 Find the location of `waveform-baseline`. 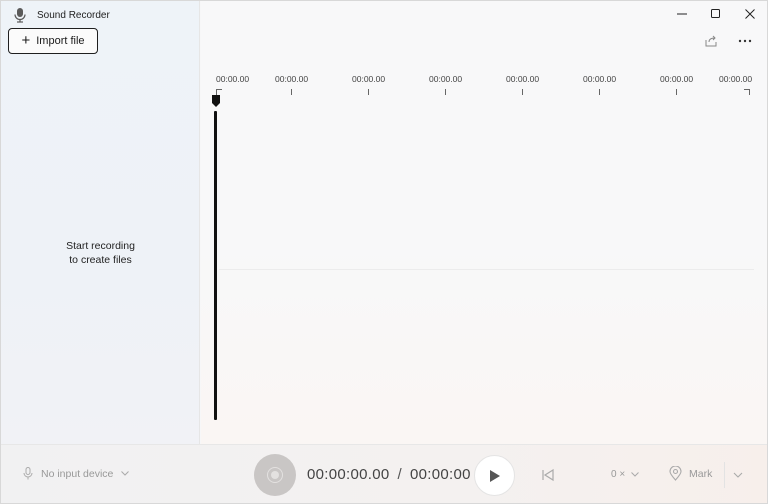

waveform-baseline is located at coordinates (486, 269).